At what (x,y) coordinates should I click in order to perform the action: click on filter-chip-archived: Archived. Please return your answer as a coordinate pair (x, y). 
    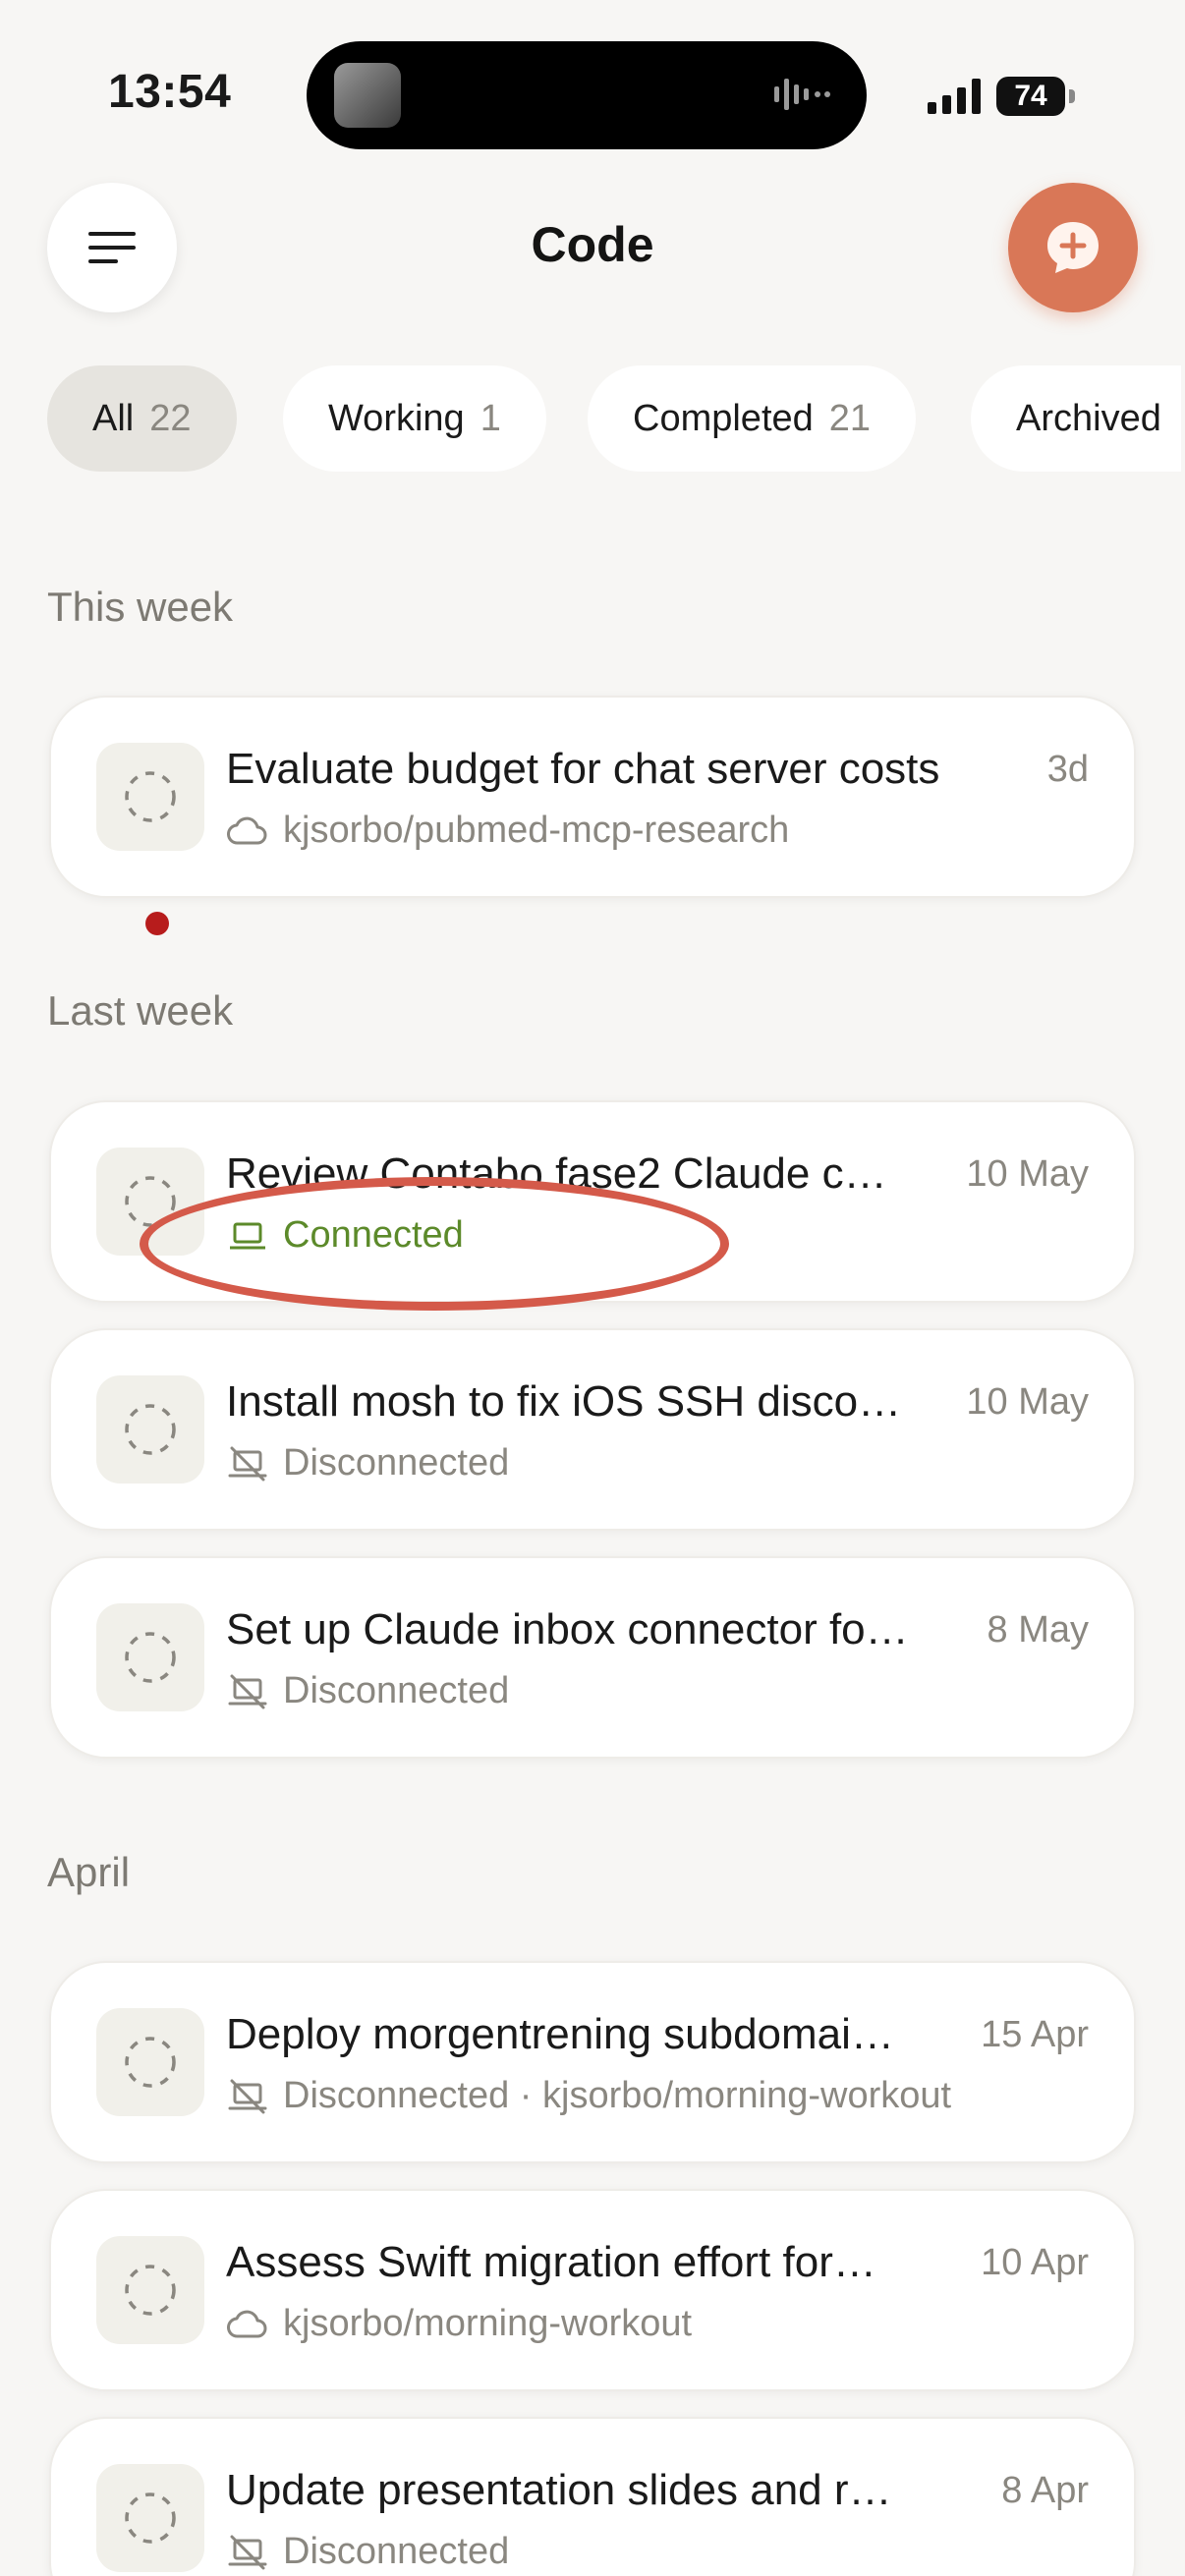
    Looking at the image, I should click on (1076, 418).